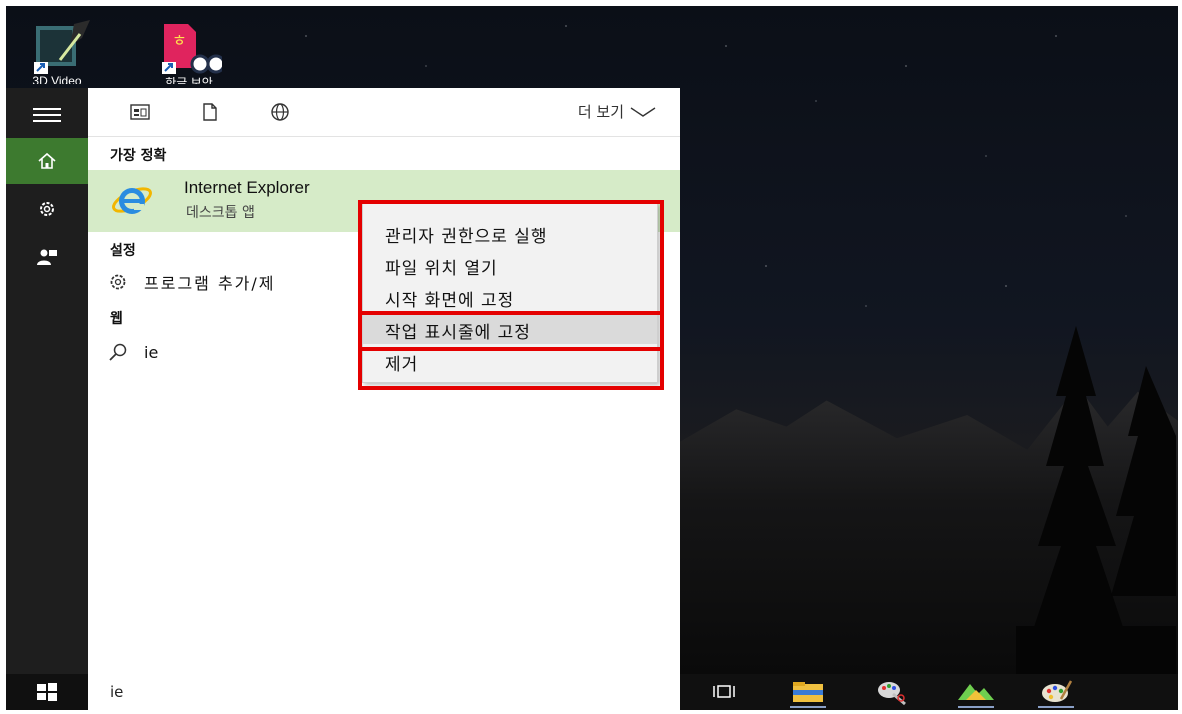  I want to click on desktop-icon-hwp: ㅎ, so click(192, 46).